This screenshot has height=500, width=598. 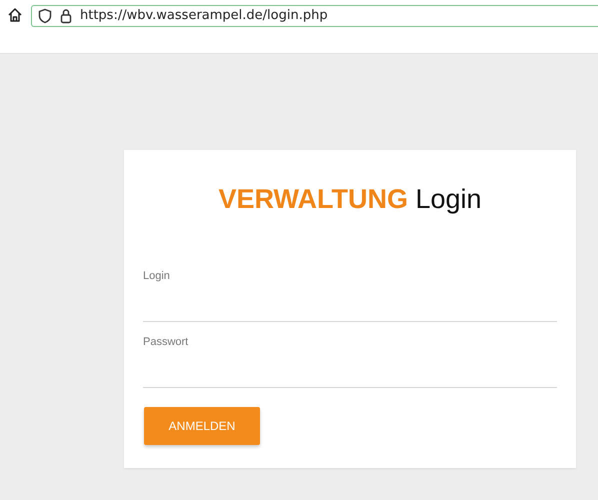 I want to click on login-button: ANMELDEN, so click(x=202, y=426).